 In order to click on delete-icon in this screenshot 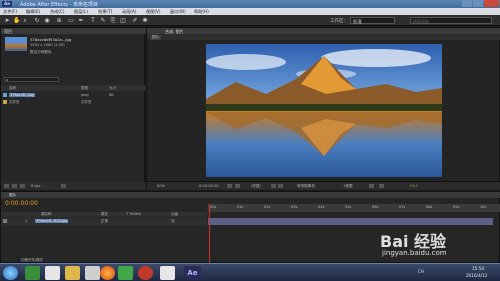, I will do `click(63, 186)`.